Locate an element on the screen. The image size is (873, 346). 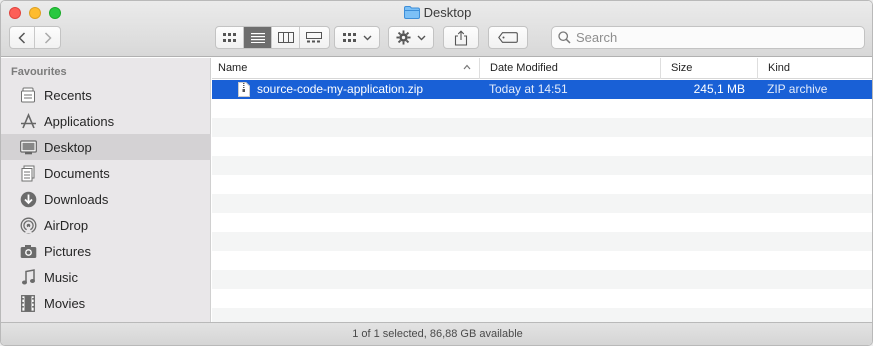
sidebar-item-movies: Movies is located at coordinates (106, 303).